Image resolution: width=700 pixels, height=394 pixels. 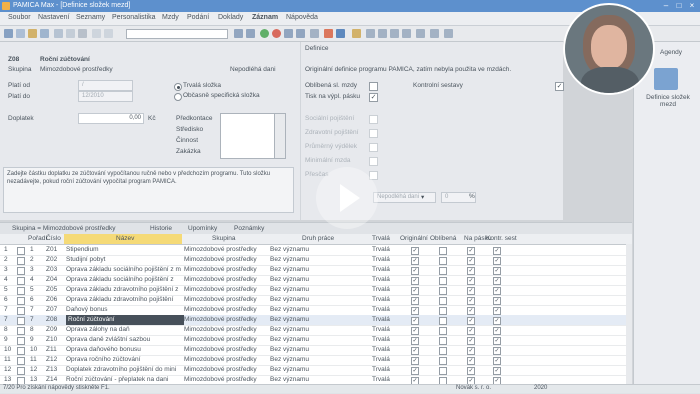 What do you see at coordinates (422, 197) in the screenshot?
I see `chevron-down-icon: ▾` at bounding box center [422, 197].